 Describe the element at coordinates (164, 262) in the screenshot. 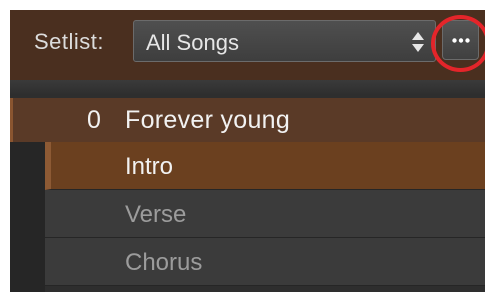

I see `part-label: Chorus` at that location.